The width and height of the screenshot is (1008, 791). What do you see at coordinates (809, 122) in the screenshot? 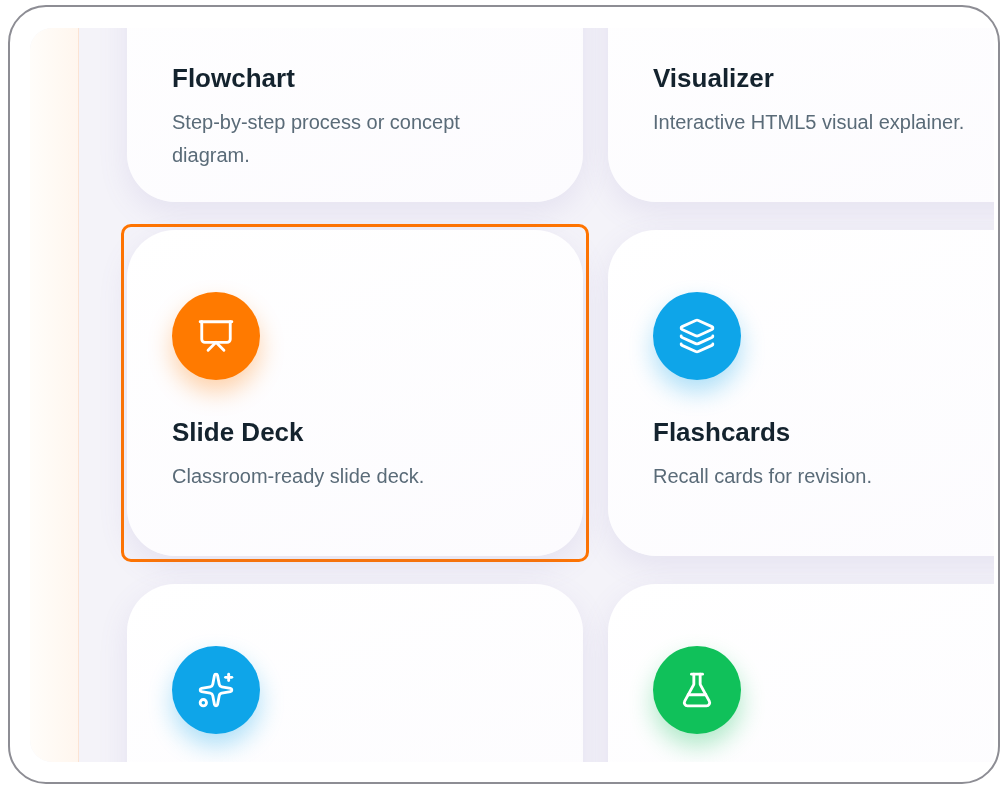
I see `card-description: Interactive HTML5 visual explainer.` at bounding box center [809, 122].